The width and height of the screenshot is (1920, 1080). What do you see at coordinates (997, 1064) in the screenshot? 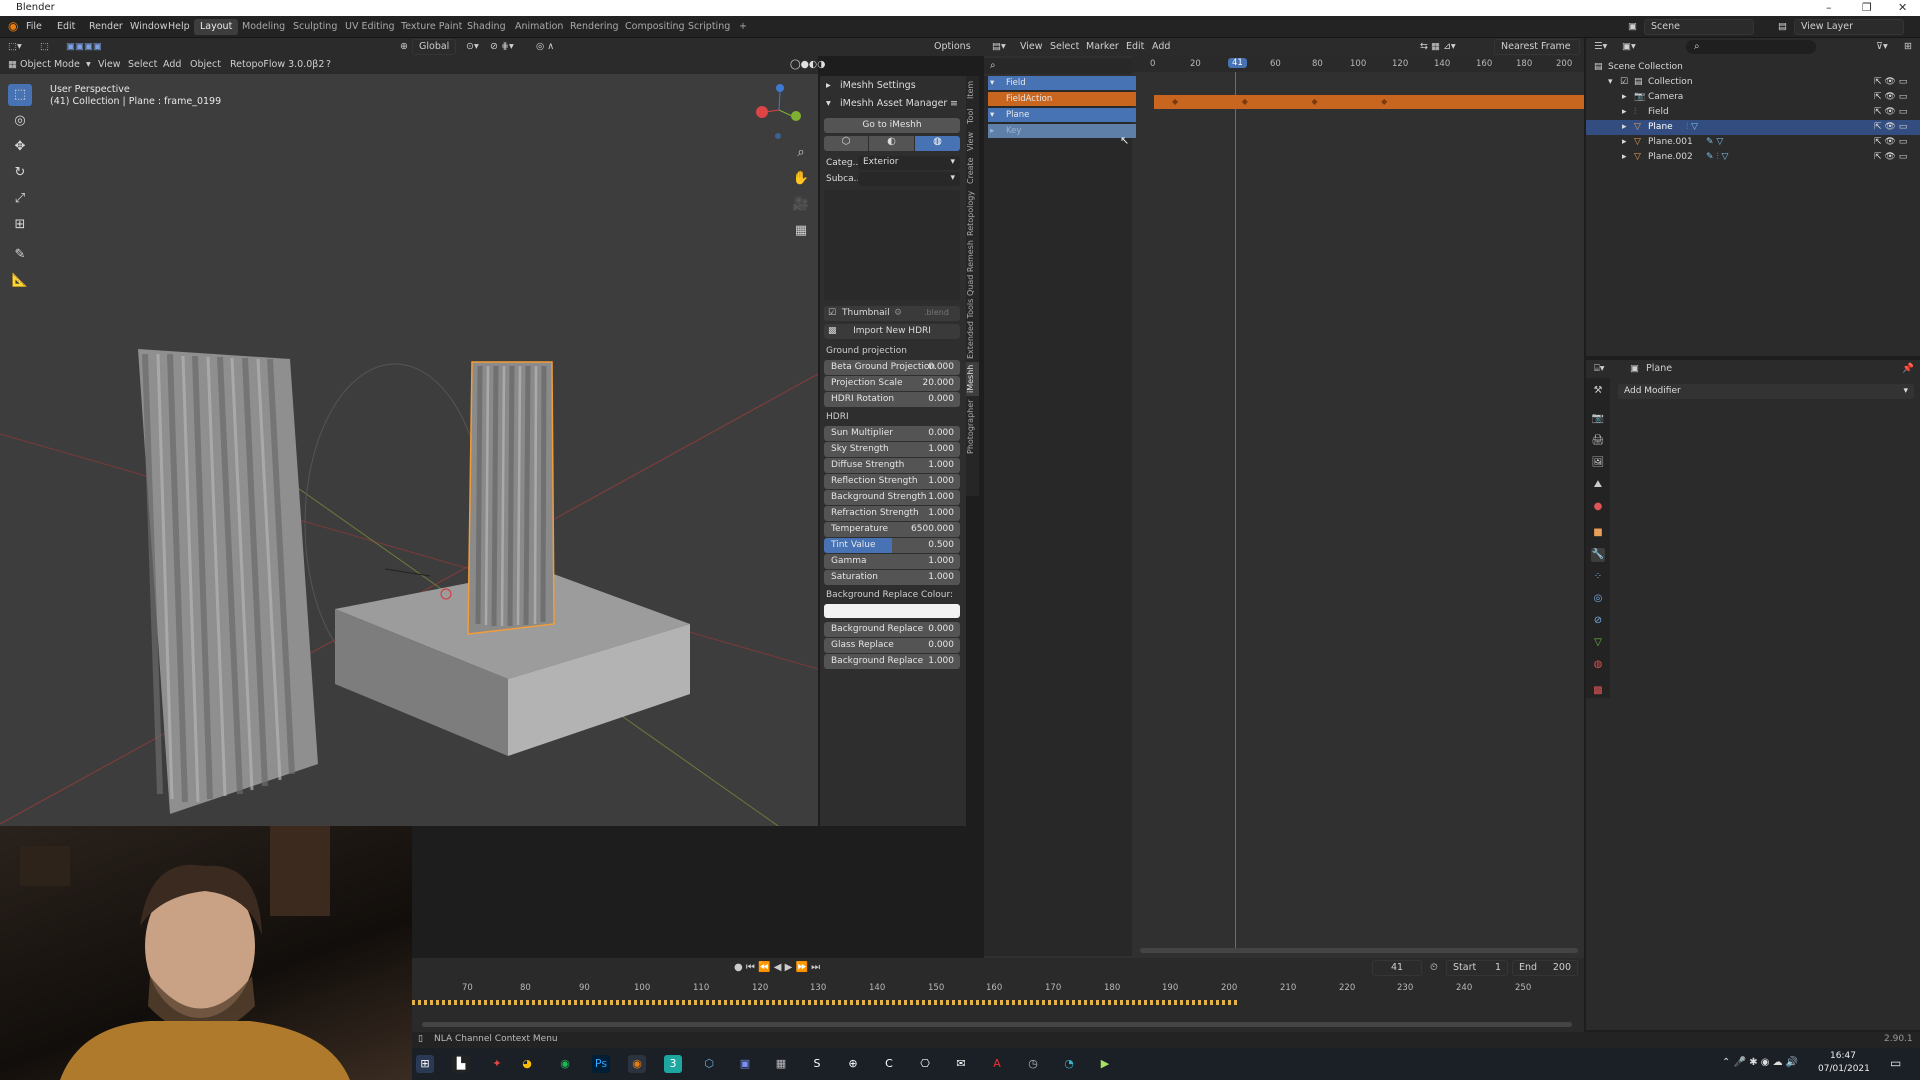
I see `acrobat-icon: A` at bounding box center [997, 1064].